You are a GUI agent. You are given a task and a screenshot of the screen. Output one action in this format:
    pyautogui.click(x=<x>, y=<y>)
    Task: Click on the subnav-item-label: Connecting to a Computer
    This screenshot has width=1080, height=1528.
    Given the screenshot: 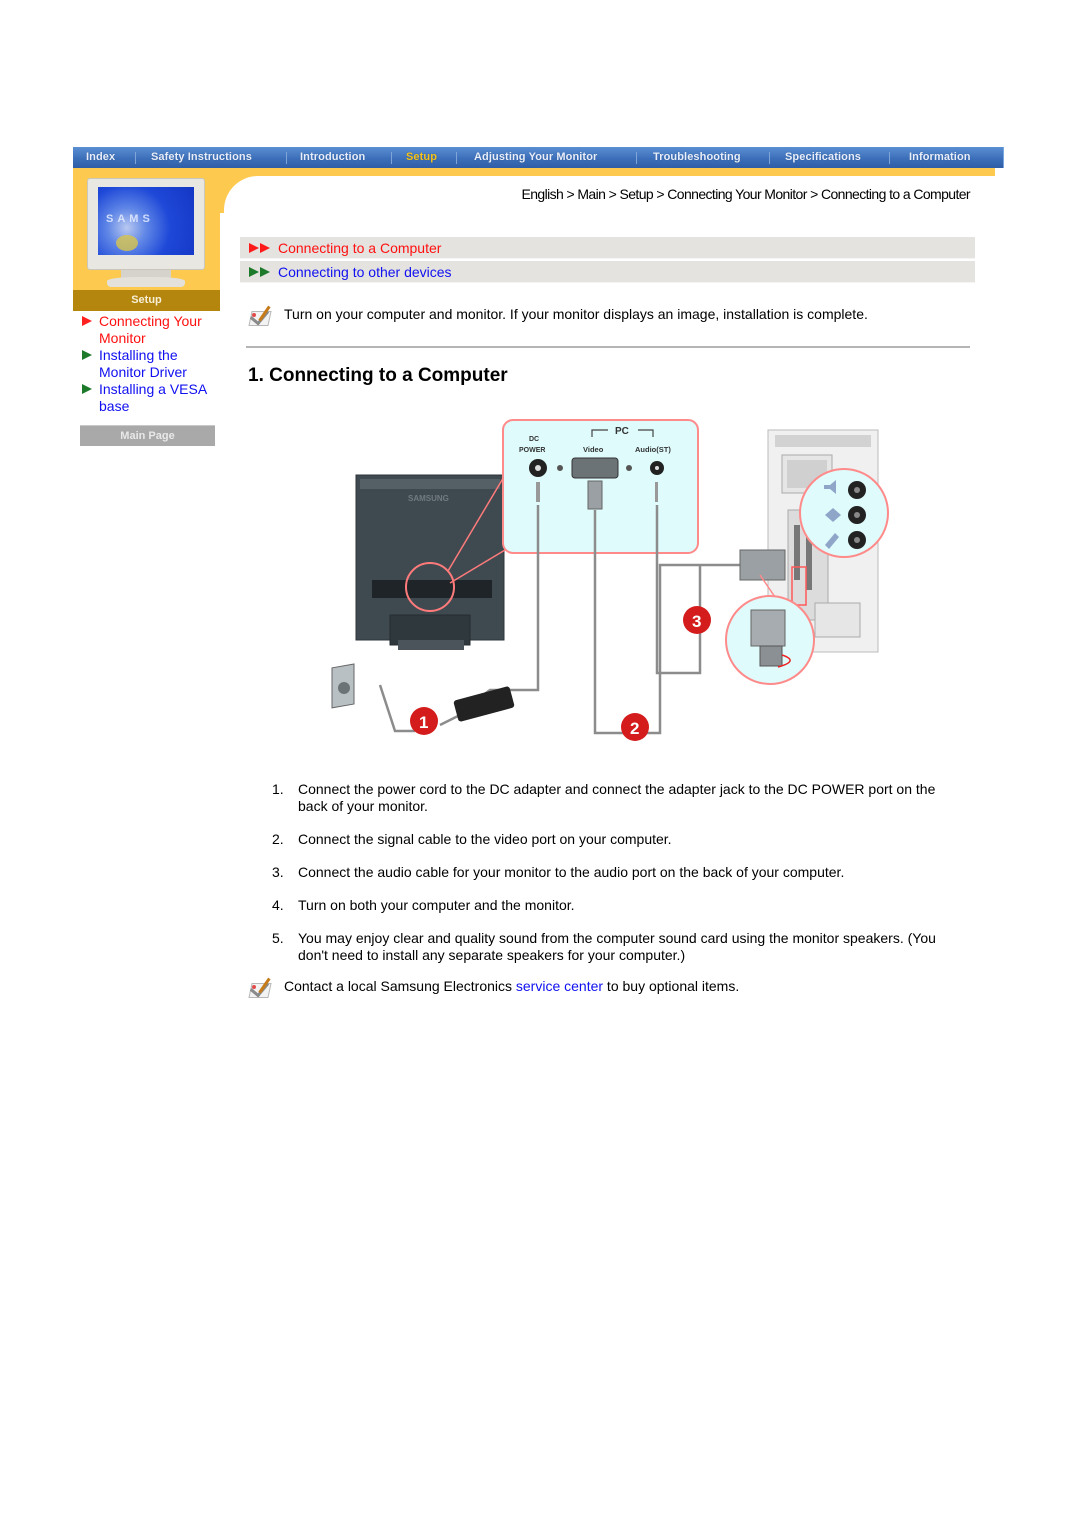 What is the action you would take?
    pyautogui.click(x=360, y=247)
    